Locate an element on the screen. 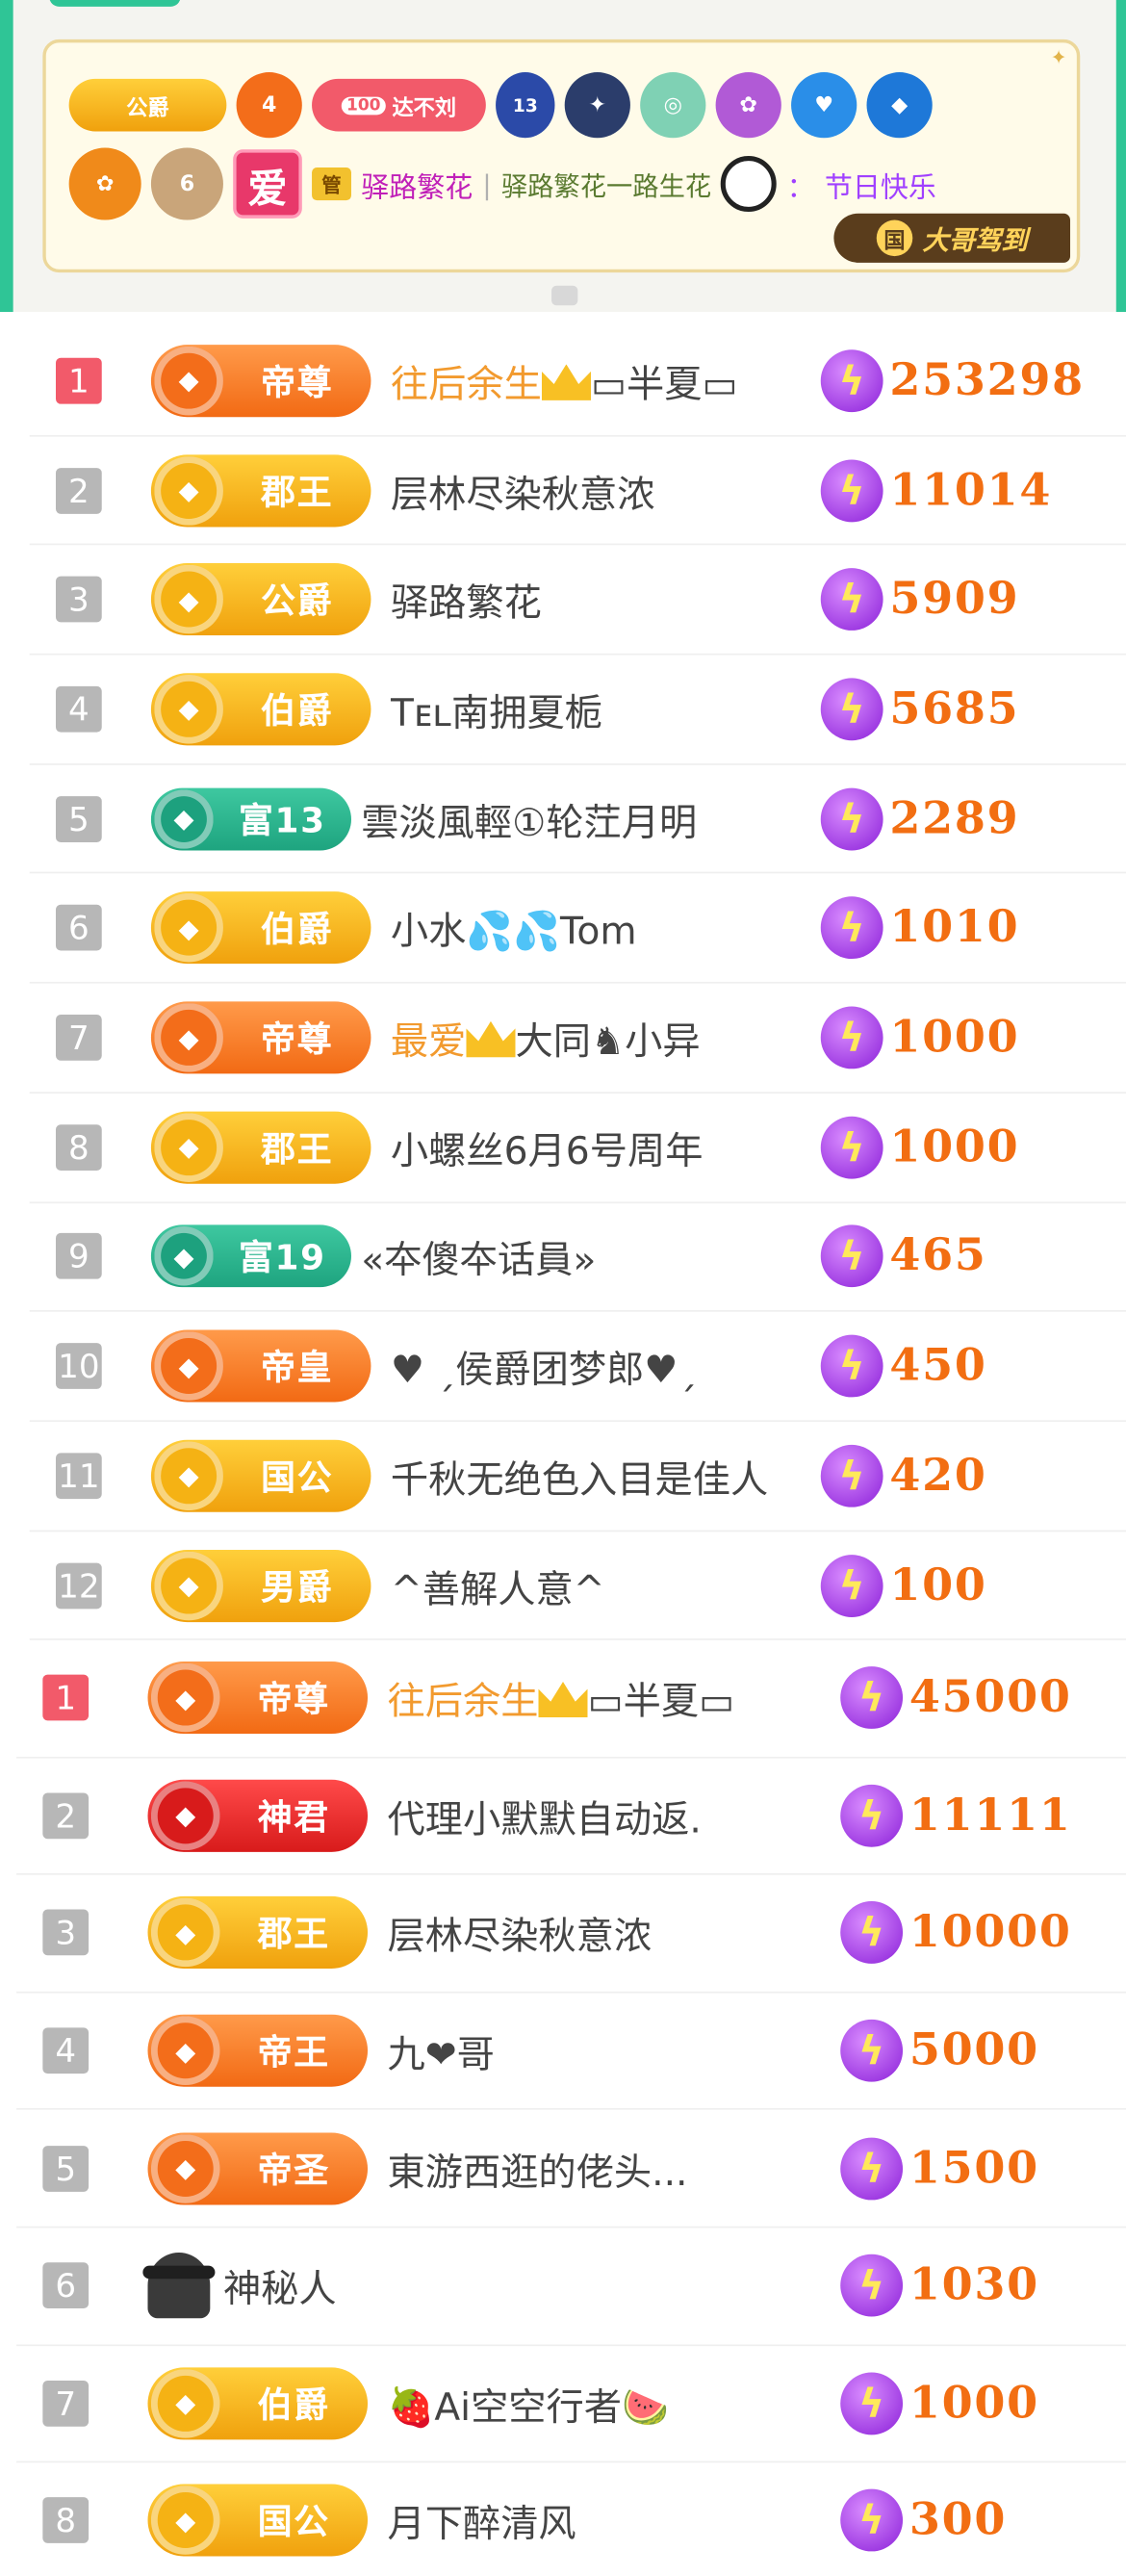 The height and width of the screenshot is (2576, 1126). ranking-row: 5 ◆ 富13 雲淡風輕①轮茳月明 ϟ 2289 is located at coordinates (578, 820).